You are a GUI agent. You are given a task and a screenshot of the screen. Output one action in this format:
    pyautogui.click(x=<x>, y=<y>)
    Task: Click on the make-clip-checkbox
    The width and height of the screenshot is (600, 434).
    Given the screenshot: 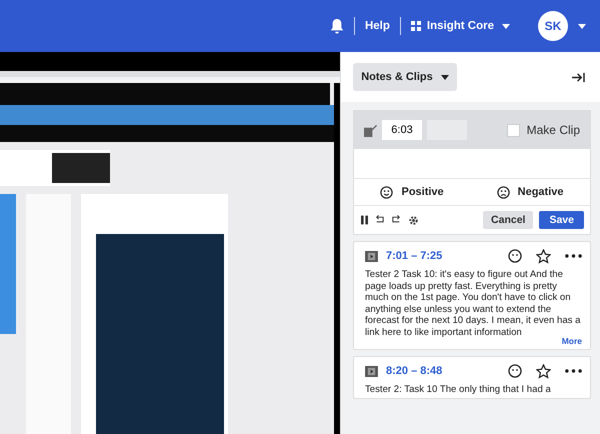 What is the action you would take?
    pyautogui.click(x=513, y=130)
    